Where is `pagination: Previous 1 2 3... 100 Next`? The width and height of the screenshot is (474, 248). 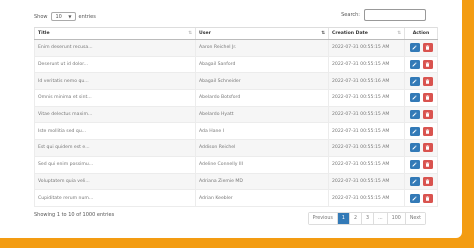 pagination: Previous 1 2 3... 100 Next is located at coordinates (366, 218).